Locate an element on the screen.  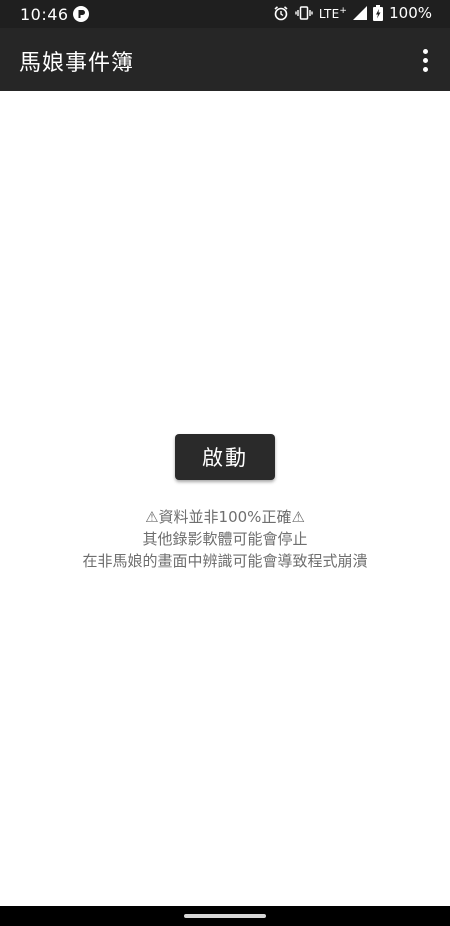
start-button: 啟動 is located at coordinates (225, 457).